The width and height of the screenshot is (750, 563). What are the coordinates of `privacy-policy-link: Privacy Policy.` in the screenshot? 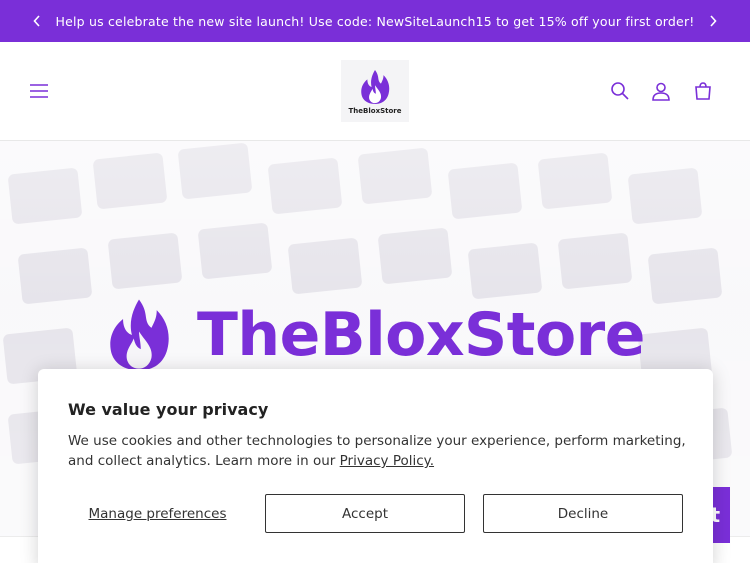 It's located at (387, 461).